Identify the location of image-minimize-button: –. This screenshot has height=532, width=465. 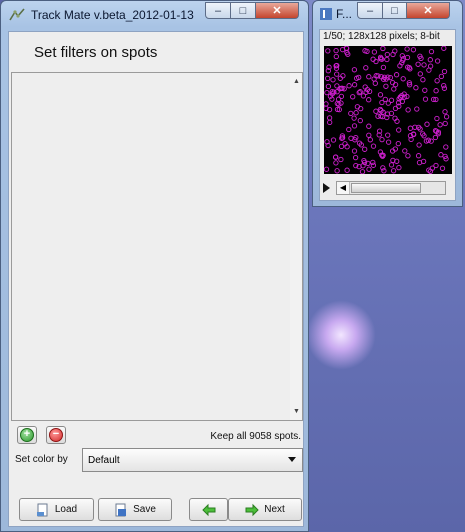
(370, 10).